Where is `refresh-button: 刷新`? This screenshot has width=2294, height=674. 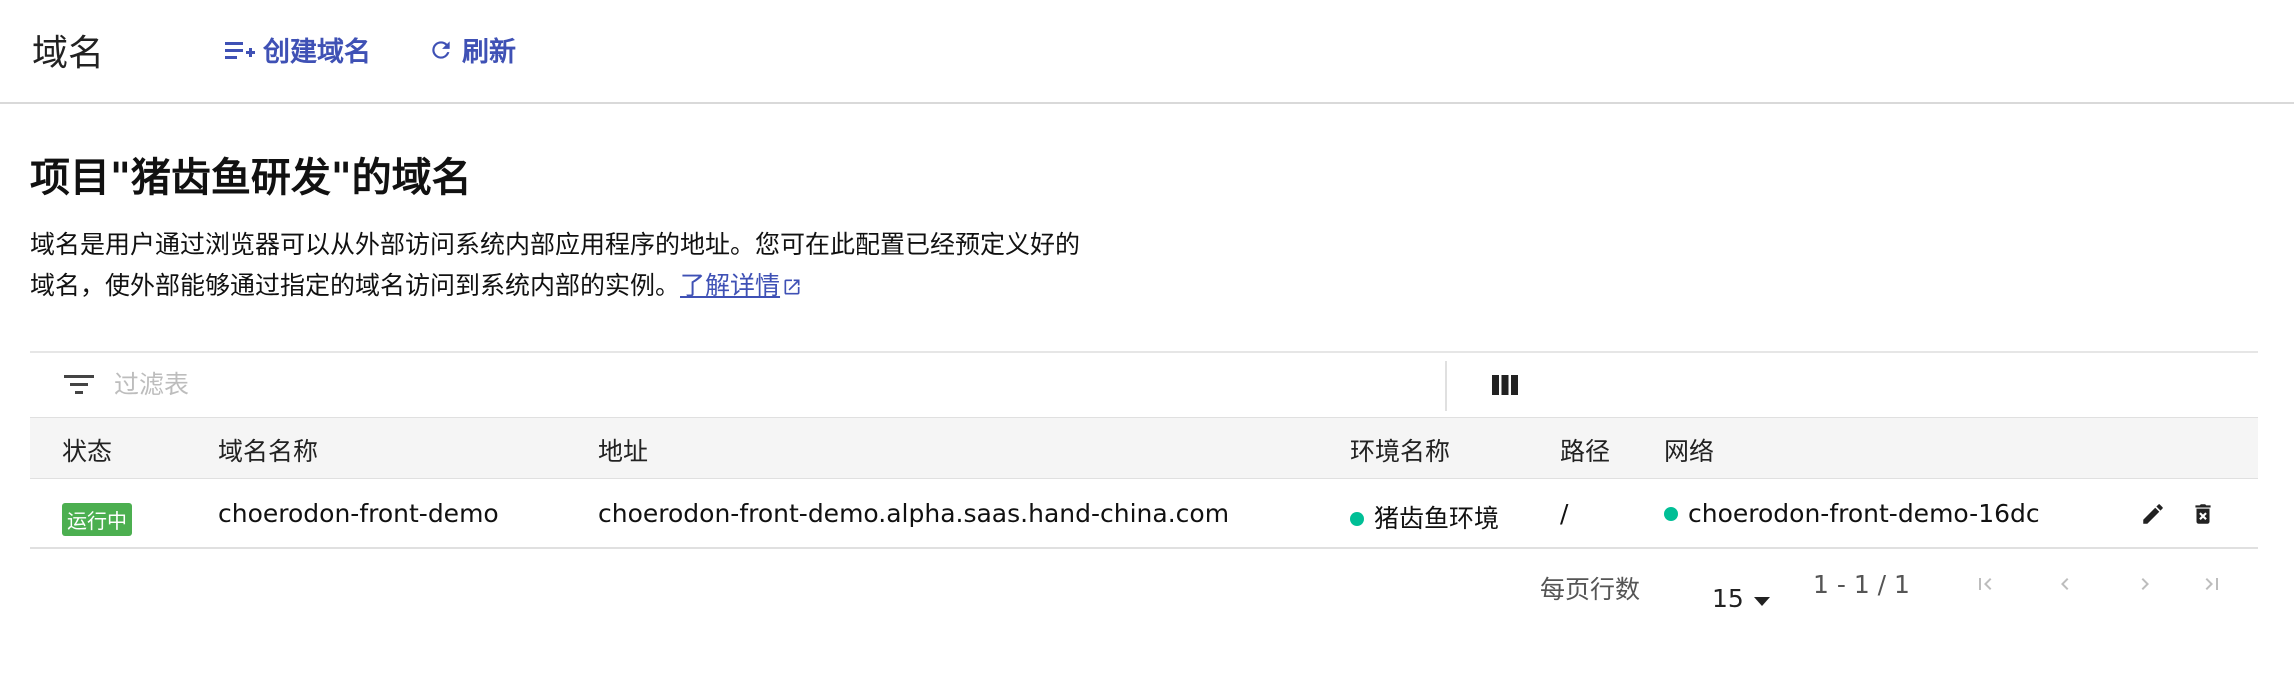
refresh-button: 刷新 is located at coordinates (472, 49).